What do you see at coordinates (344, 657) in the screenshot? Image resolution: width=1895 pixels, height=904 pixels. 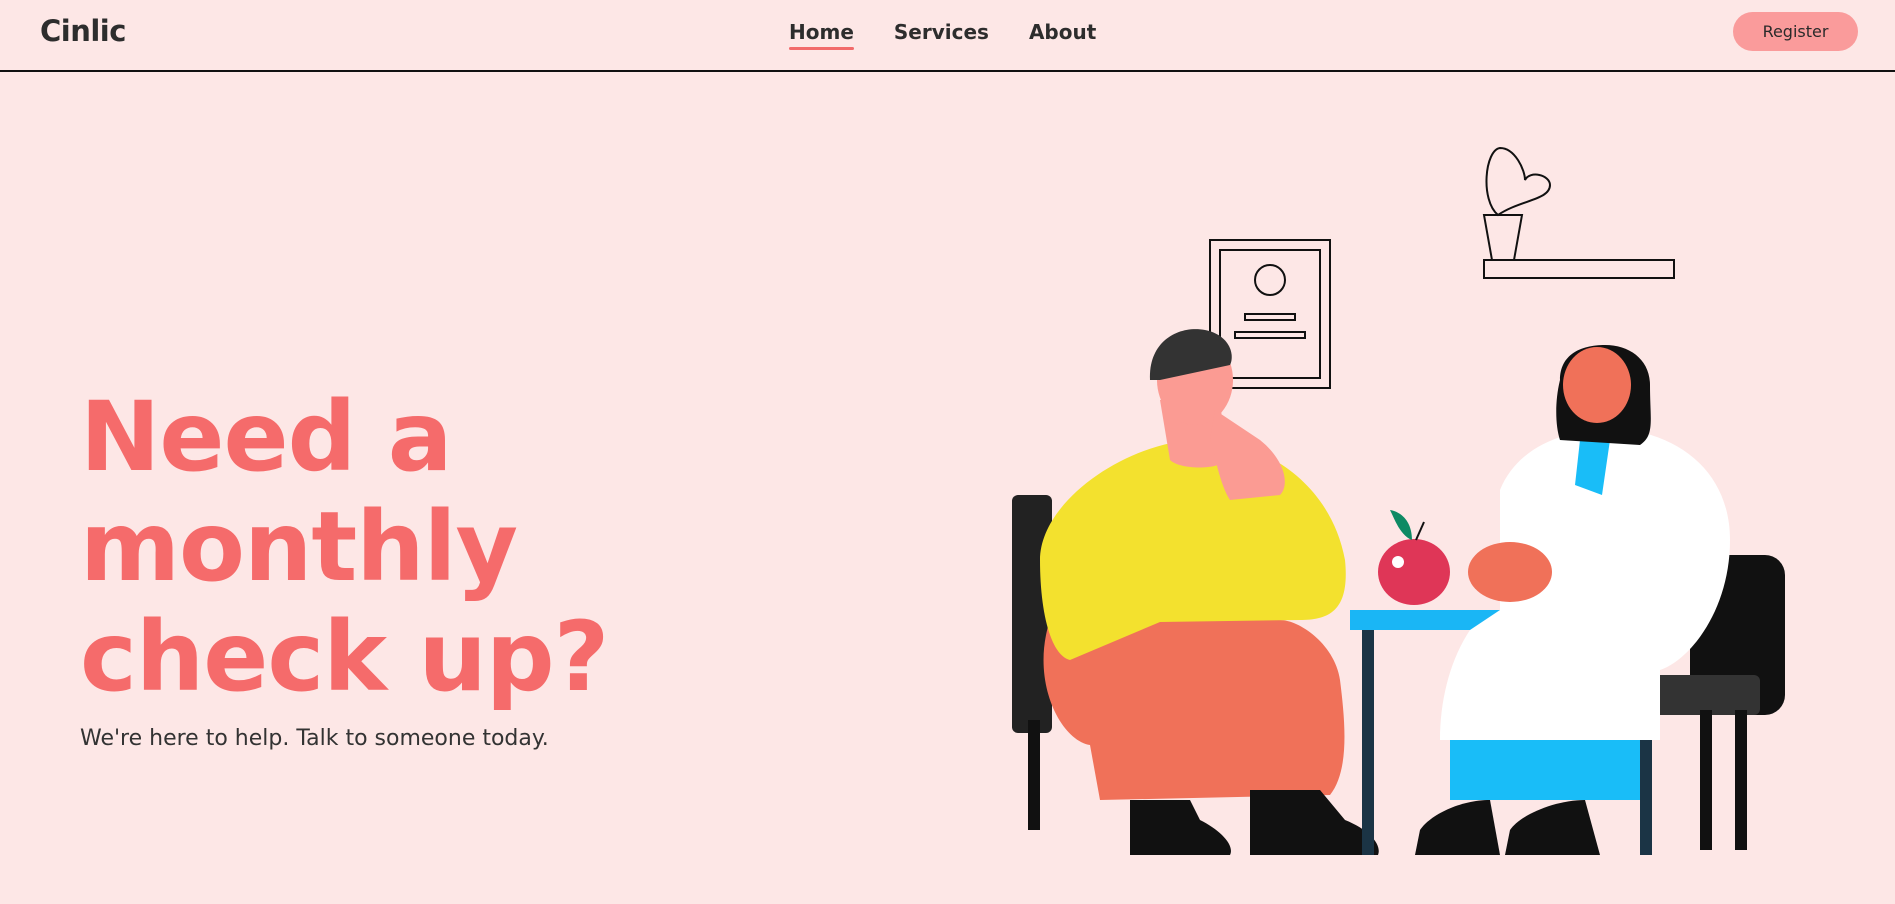 I see `hero-title-line: check up?` at bounding box center [344, 657].